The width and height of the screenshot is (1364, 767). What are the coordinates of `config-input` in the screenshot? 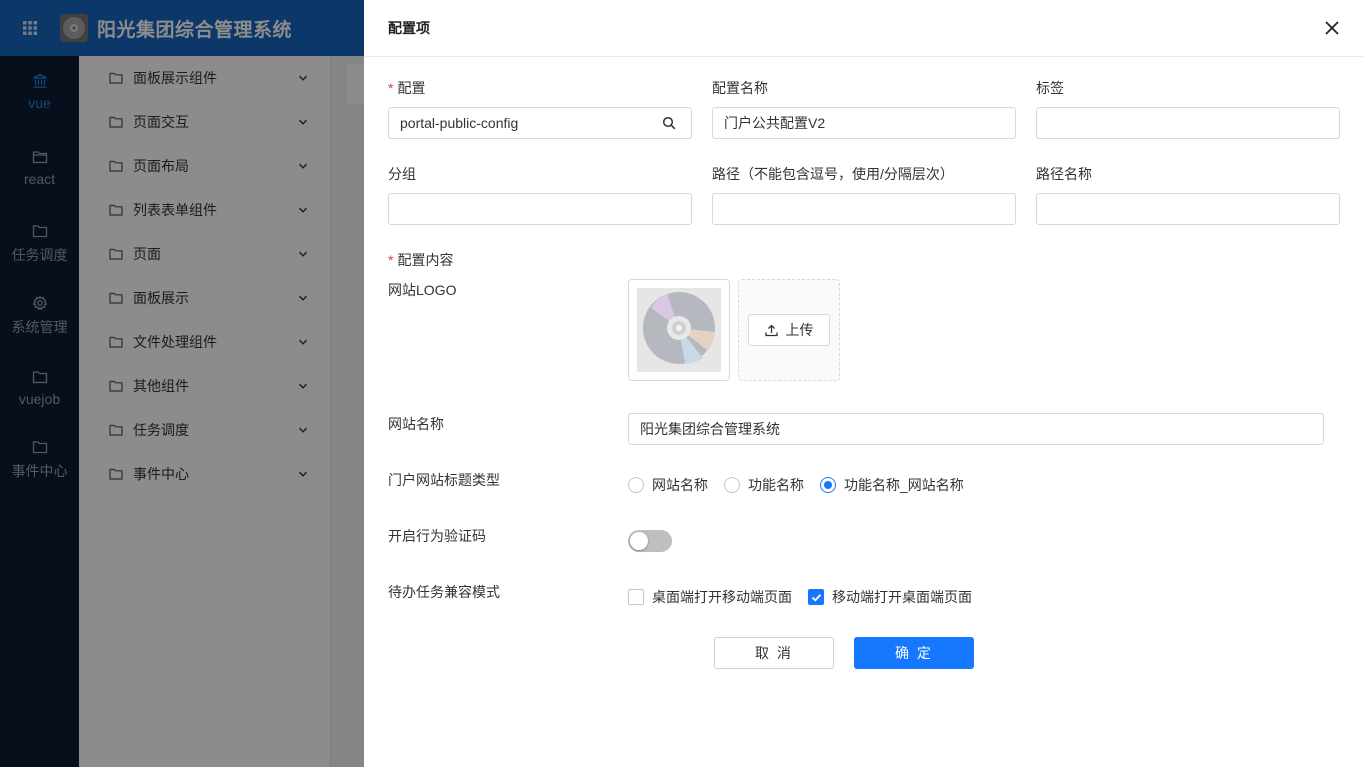 It's located at (517, 123).